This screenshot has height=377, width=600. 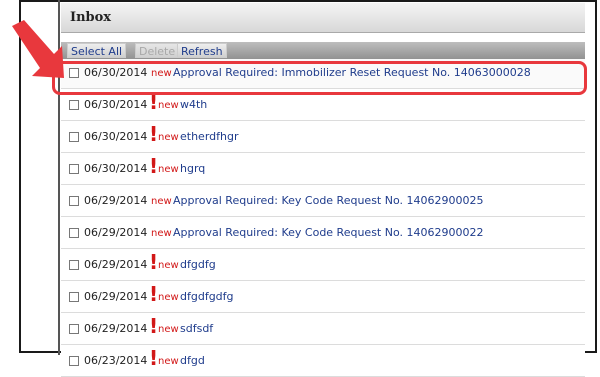 What do you see at coordinates (323, 138) in the screenshot?
I see `list-item: 06/30/2014! new etherdfhgr` at bounding box center [323, 138].